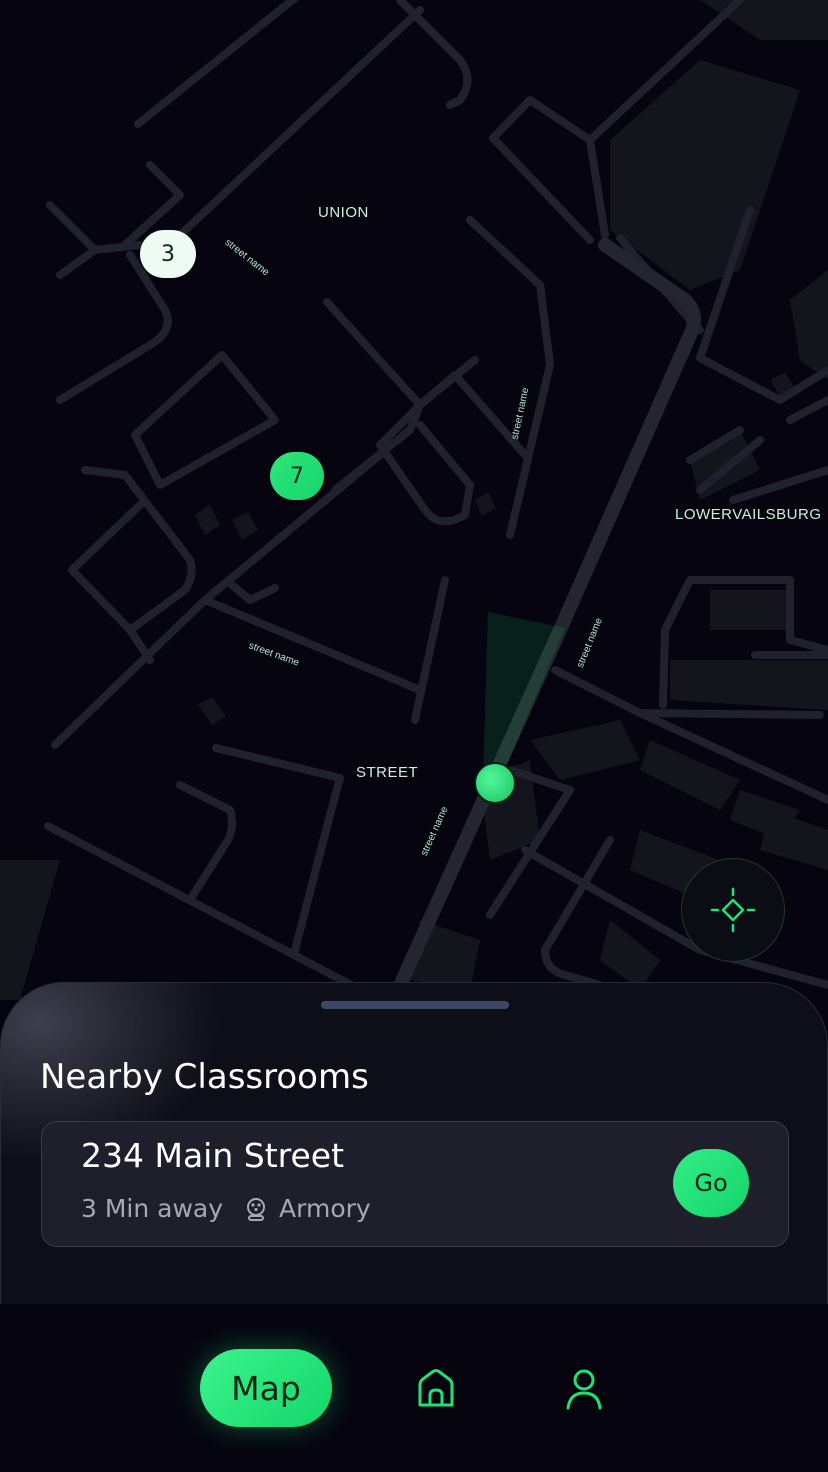 The image size is (828, 1472). I want to click on user-location-marker, so click(495, 783).